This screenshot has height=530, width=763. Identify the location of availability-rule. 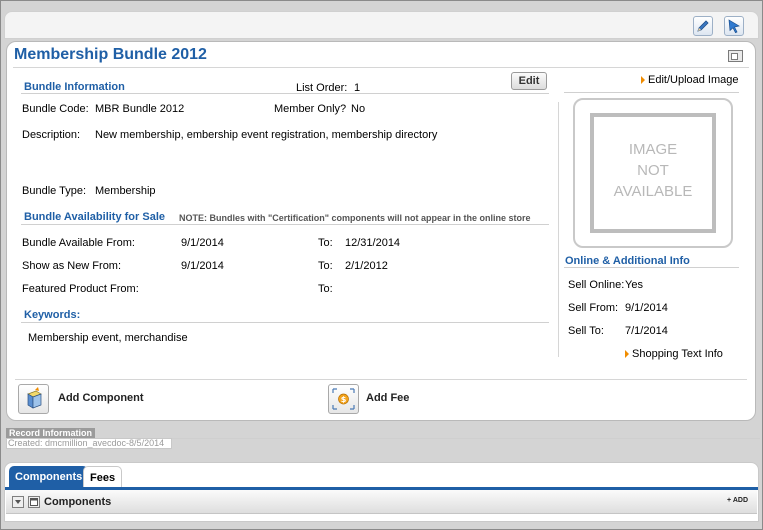
(285, 224).